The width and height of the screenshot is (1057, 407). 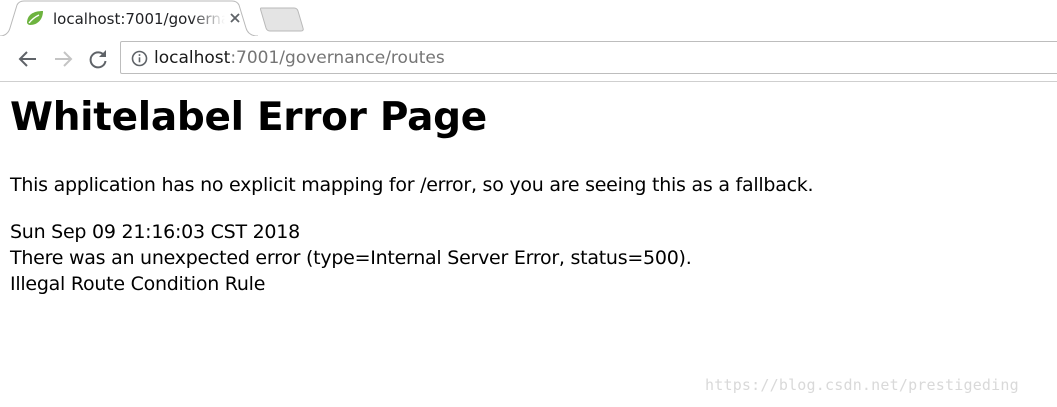 I want to click on url-host: localhost, so click(x=192, y=58).